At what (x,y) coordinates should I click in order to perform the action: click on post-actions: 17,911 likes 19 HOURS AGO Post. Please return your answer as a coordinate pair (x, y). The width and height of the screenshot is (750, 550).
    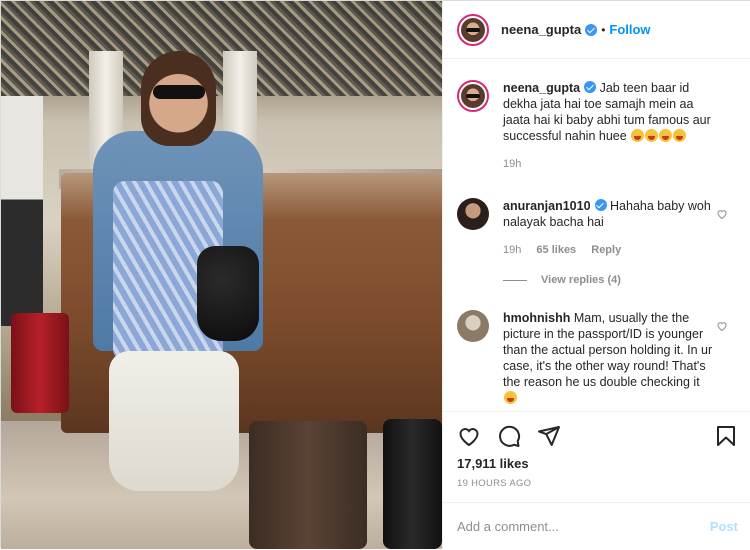
    Looking at the image, I should click on (596, 480).